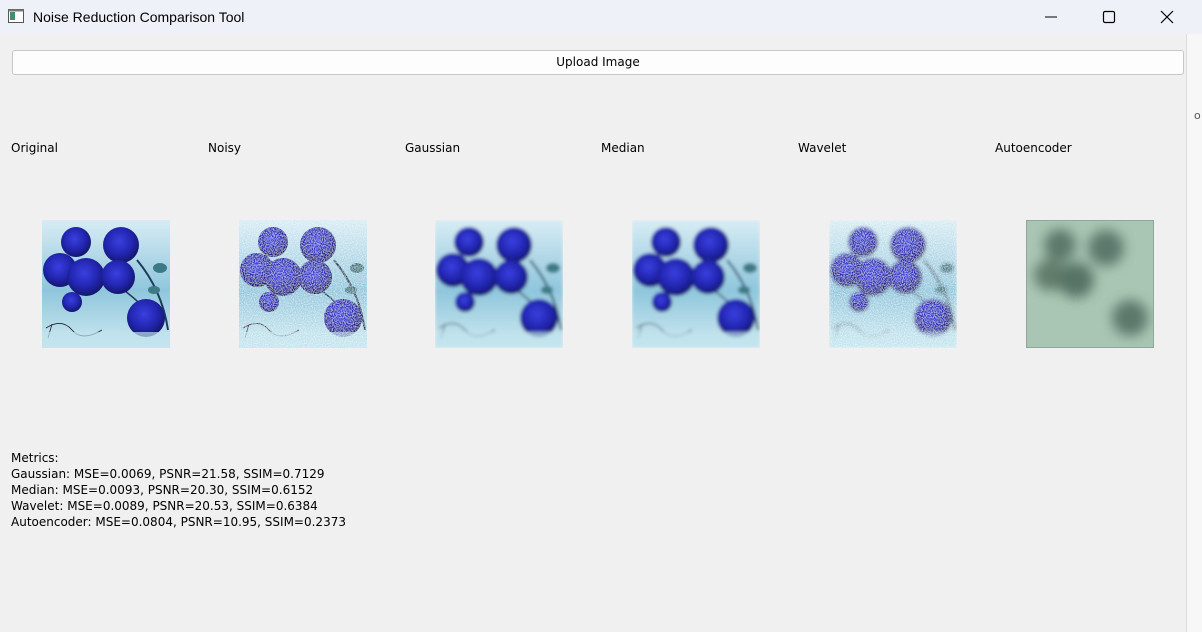  Describe the element at coordinates (696, 284) in the screenshot. I see `image-median` at that location.